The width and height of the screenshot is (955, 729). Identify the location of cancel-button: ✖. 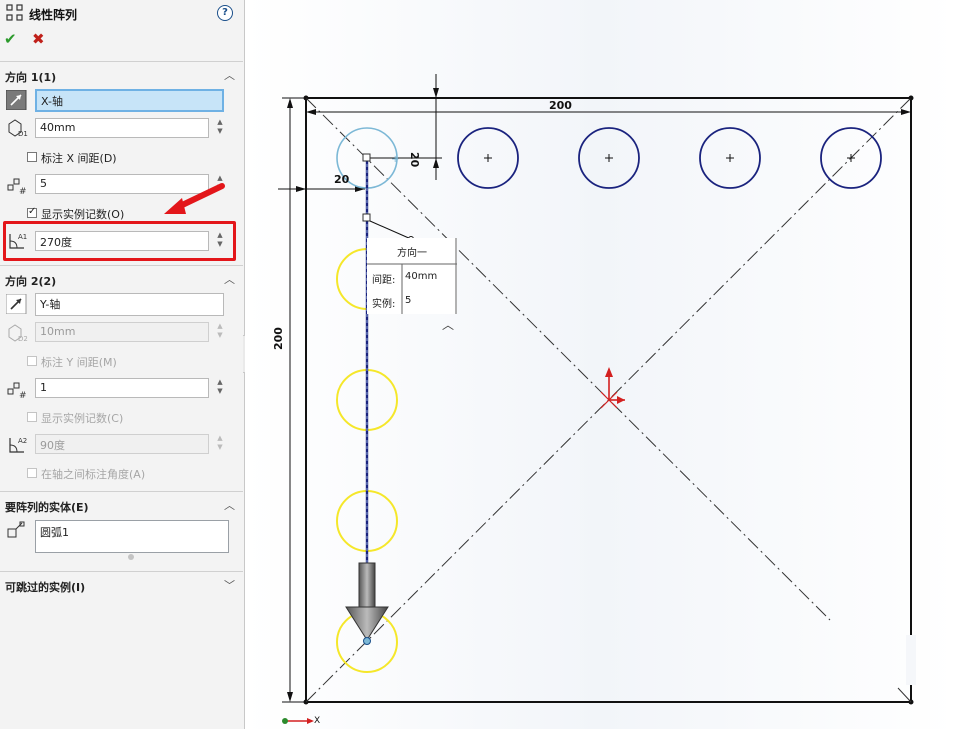
(38, 39).